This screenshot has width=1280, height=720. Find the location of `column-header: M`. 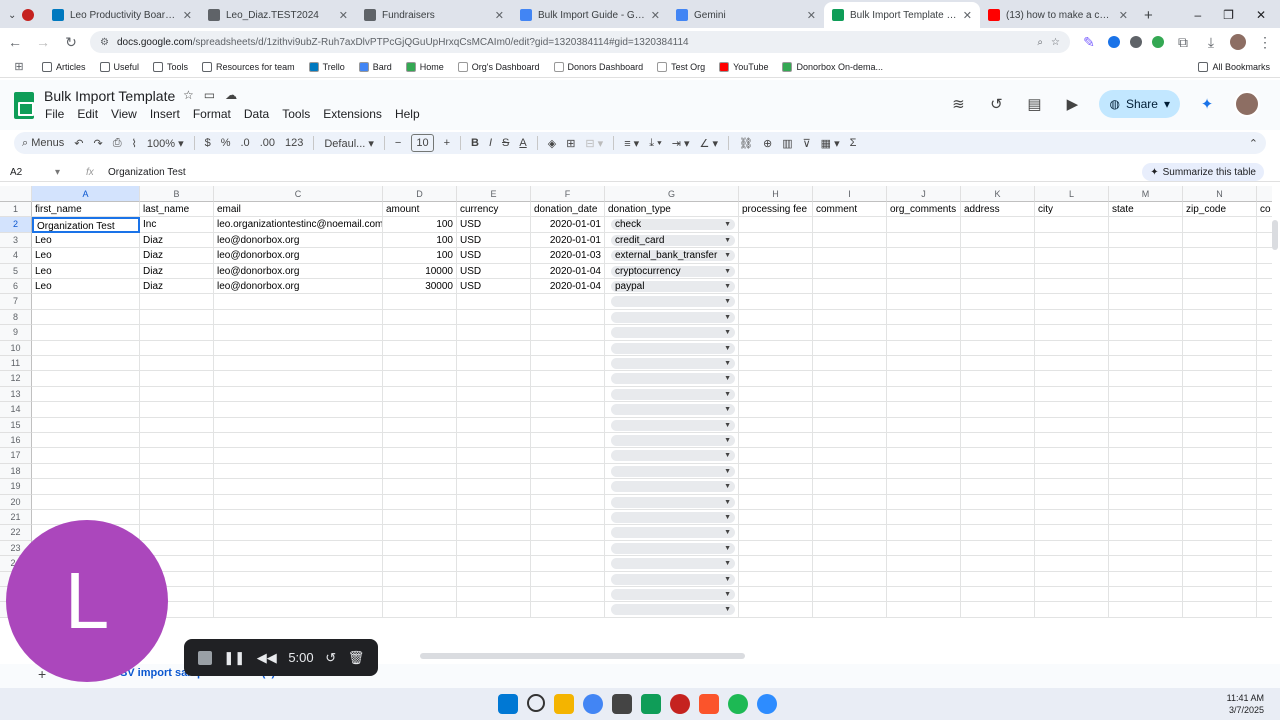

column-header: M is located at coordinates (1146, 194).